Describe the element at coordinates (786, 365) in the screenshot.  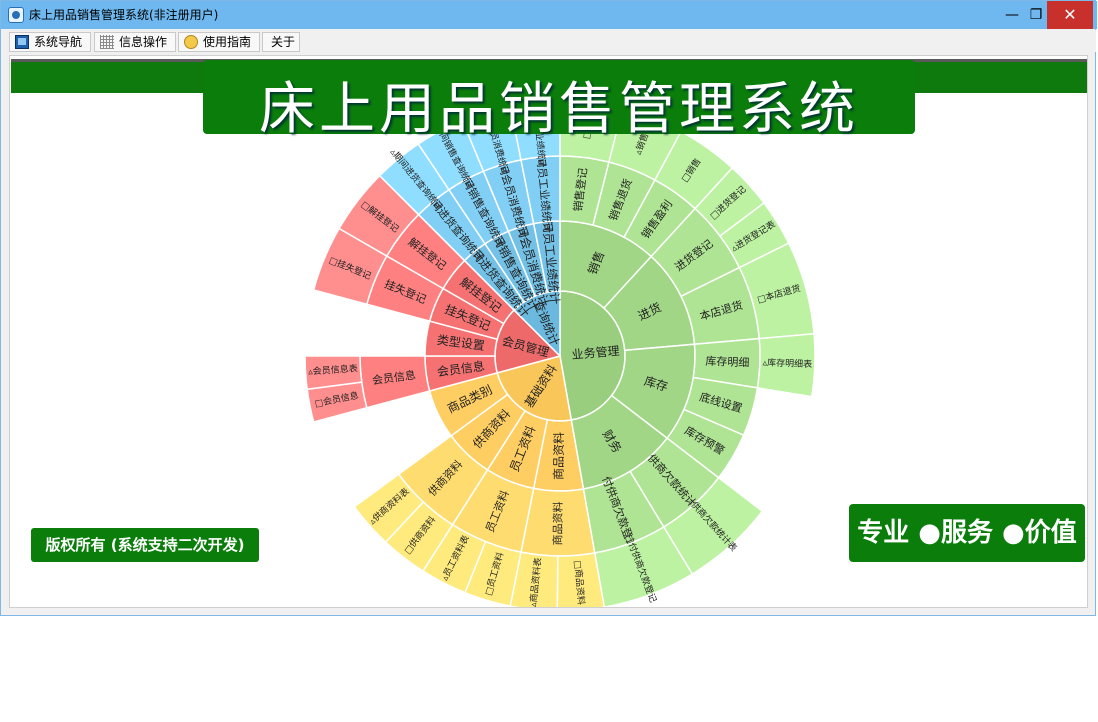
I see `sunburst-leaf-0-2-0-0: ▵库存明细表` at that location.